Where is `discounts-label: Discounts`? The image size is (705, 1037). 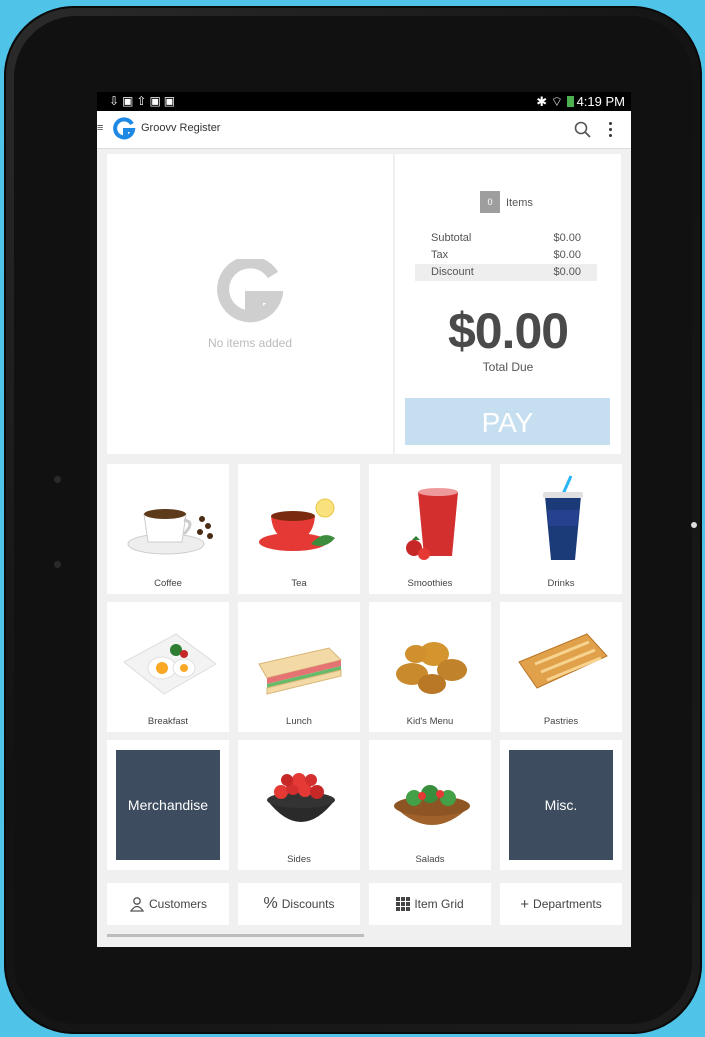
discounts-label: Discounts is located at coordinates (308, 904).